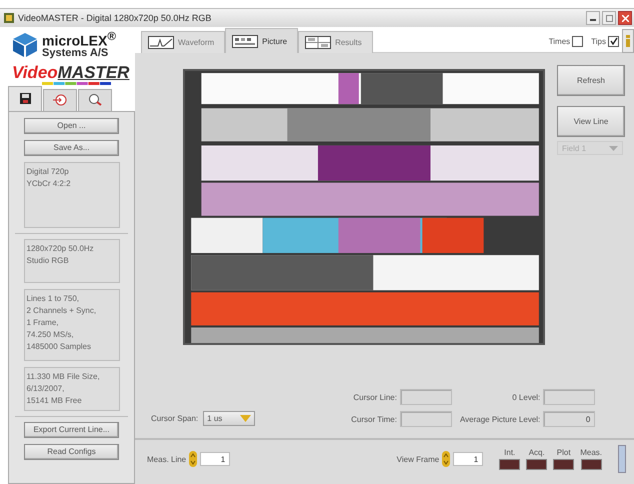 The image size is (634, 484). What do you see at coordinates (500, 419) in the screenshot?
I see `readout-label: Average Picture Level:` at bounding box center [500, 419].